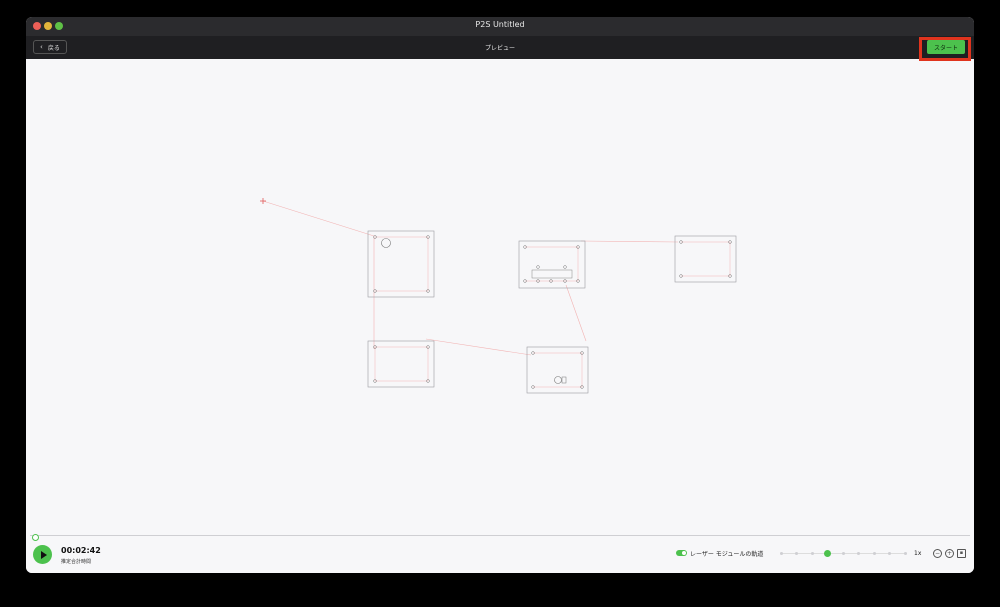  I want to click on zoom-out-icon: −, so click(937, 553).